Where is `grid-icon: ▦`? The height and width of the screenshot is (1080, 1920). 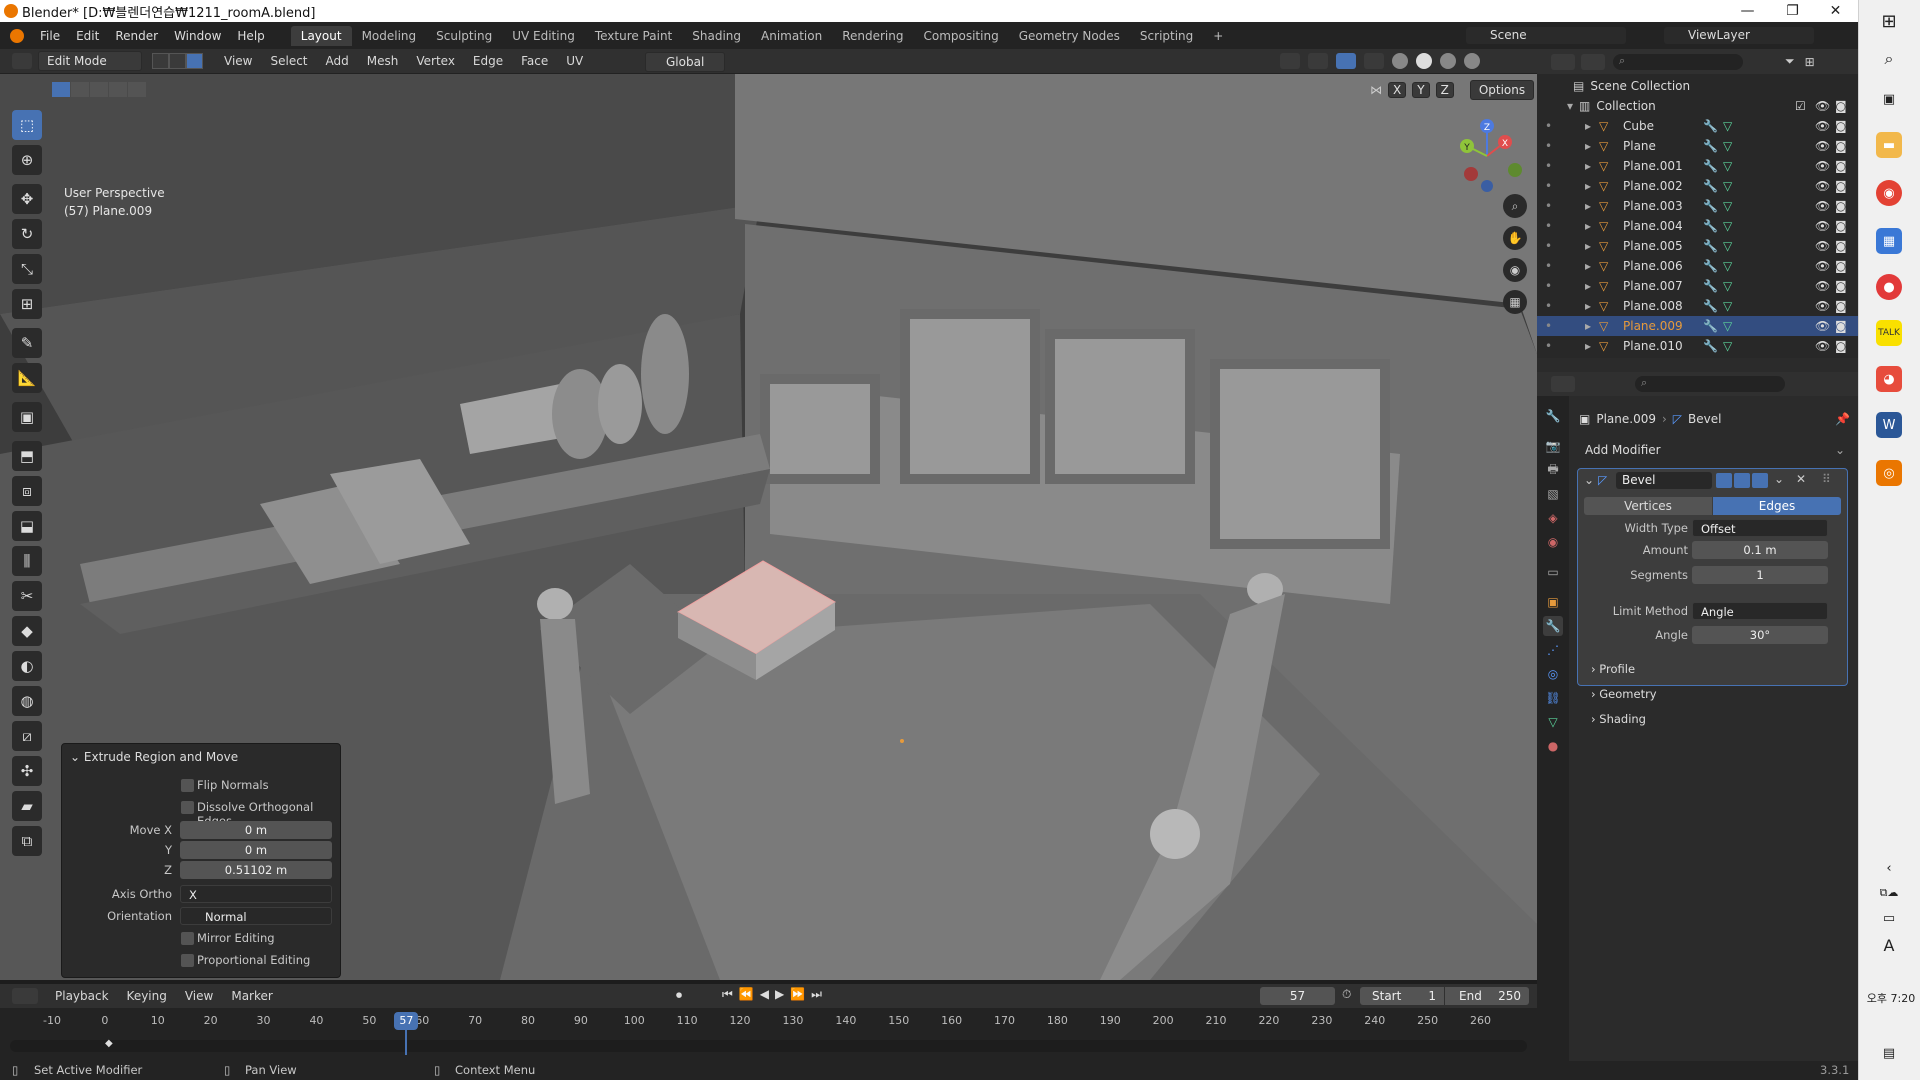 grid-icon: ▦ is located at coordinates (1515, 302).